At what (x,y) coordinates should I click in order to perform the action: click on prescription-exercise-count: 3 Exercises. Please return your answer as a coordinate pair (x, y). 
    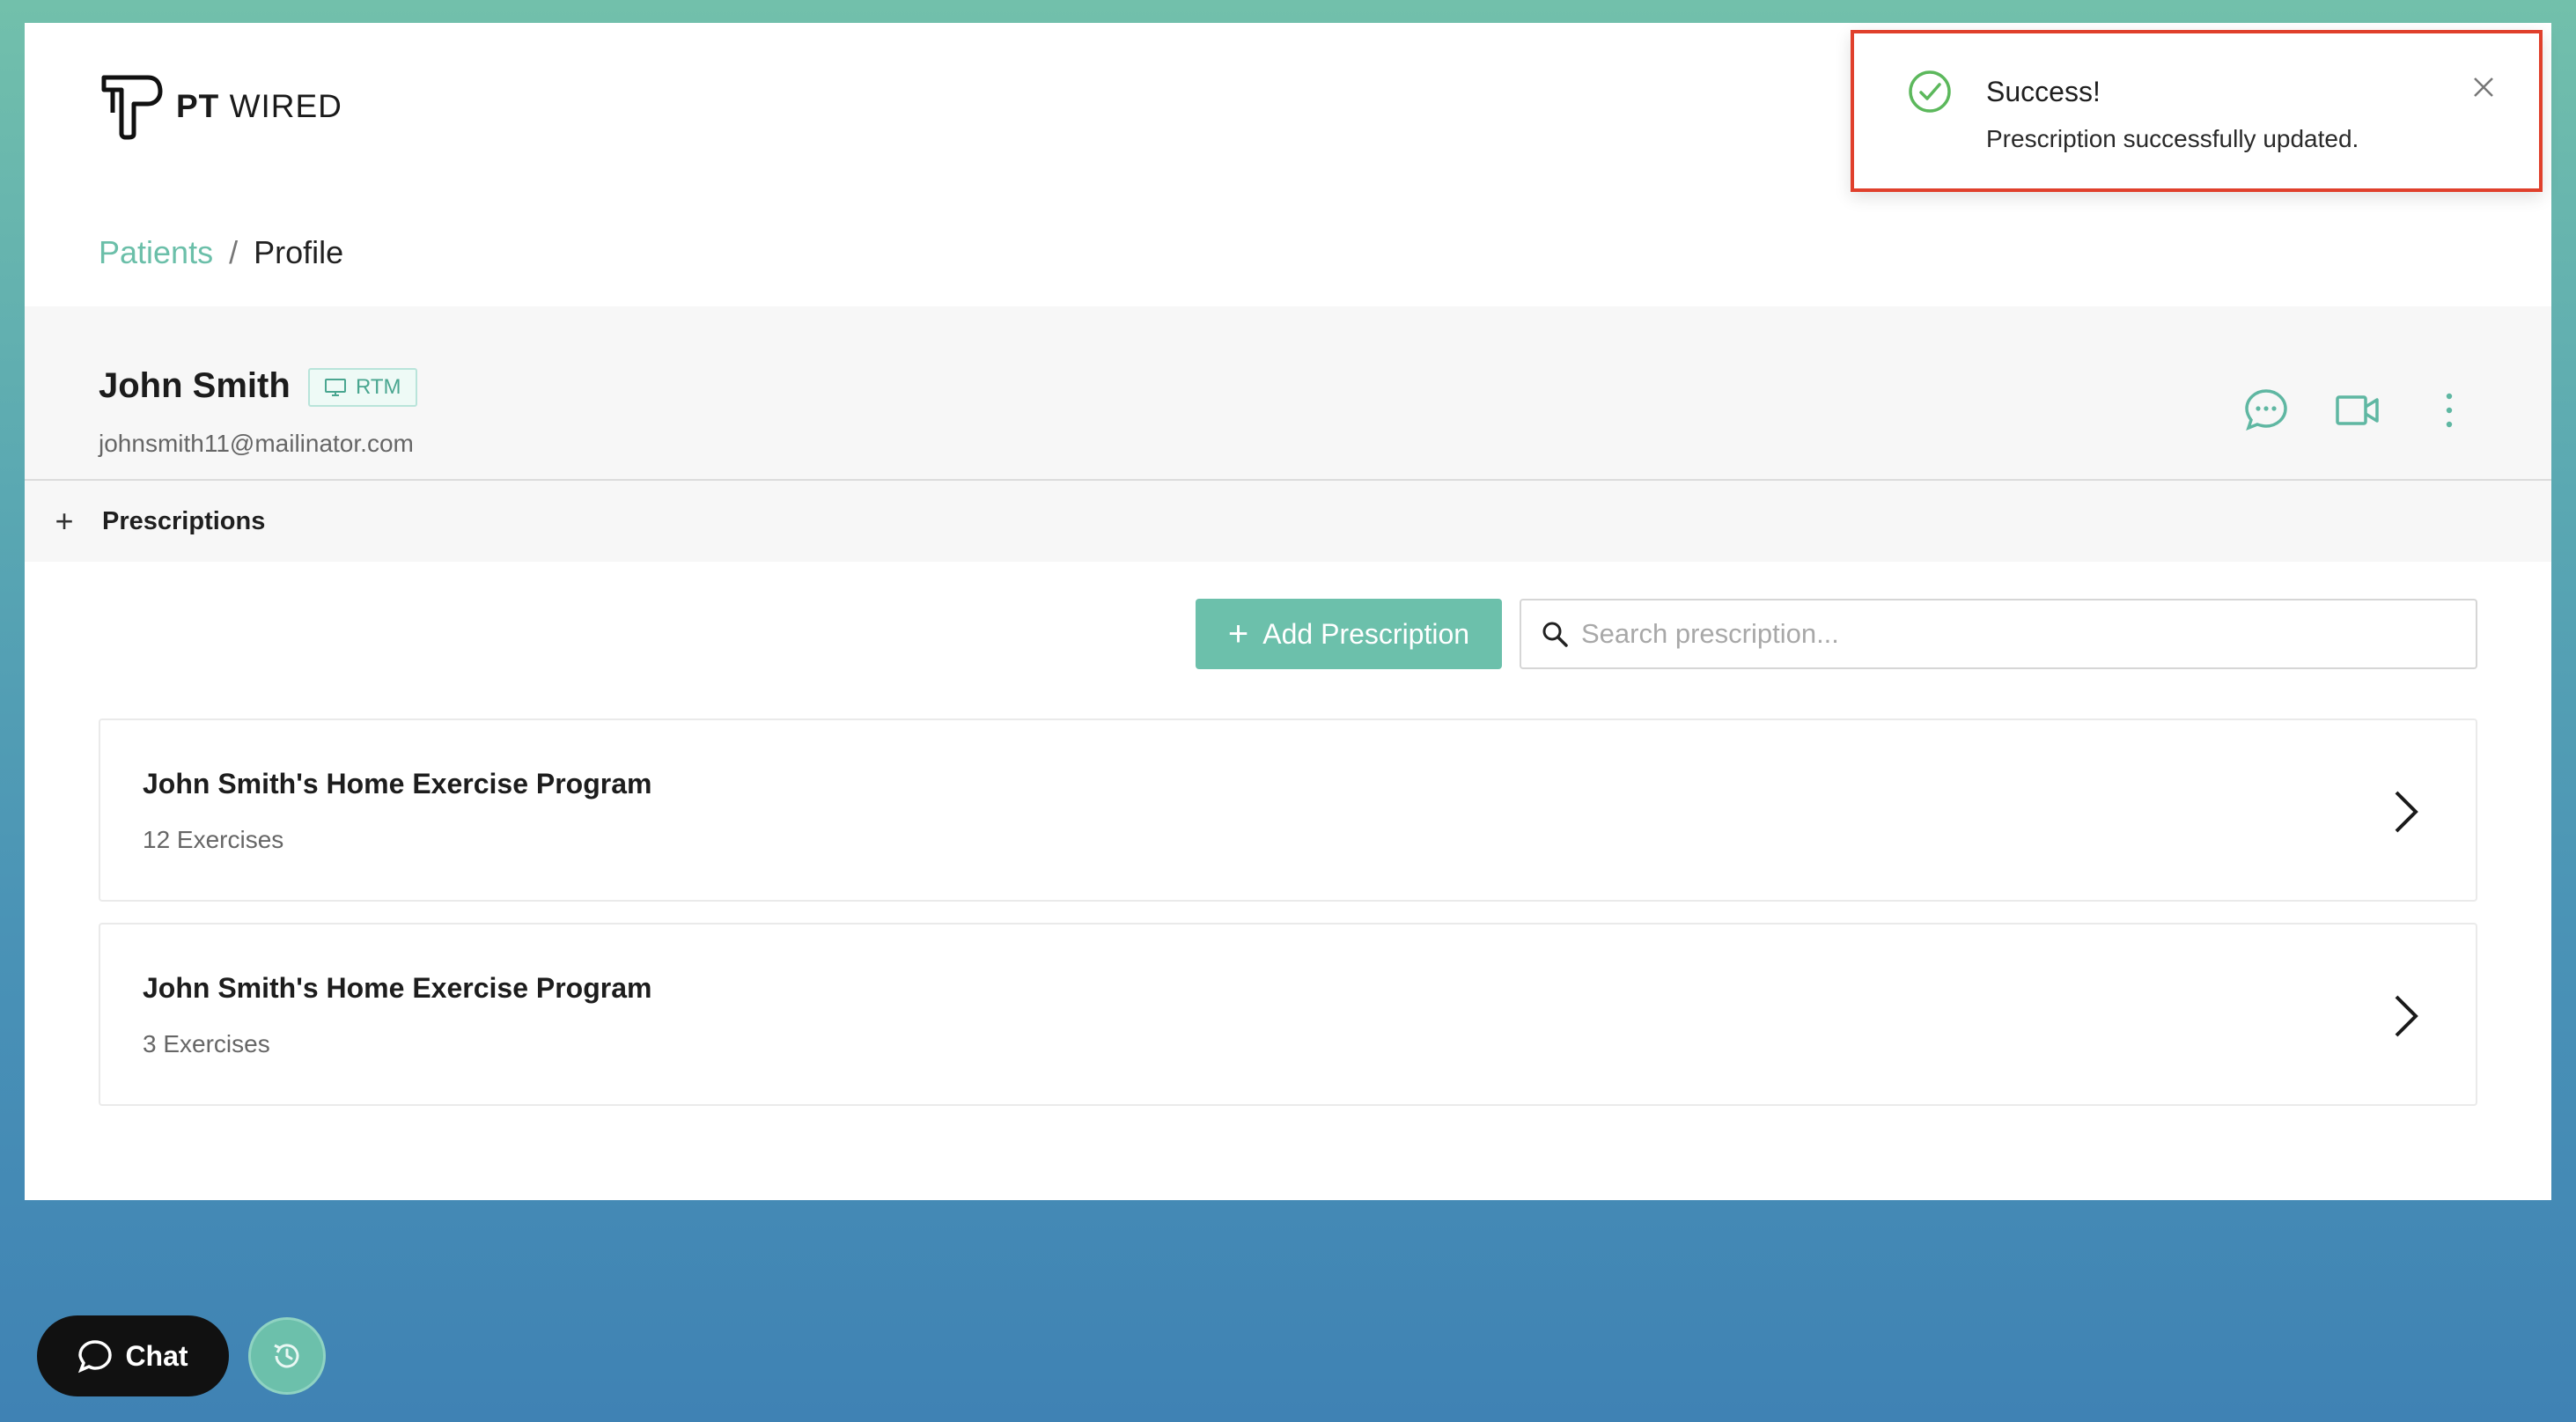
    Looking at the image, I should click on (207, 1043).